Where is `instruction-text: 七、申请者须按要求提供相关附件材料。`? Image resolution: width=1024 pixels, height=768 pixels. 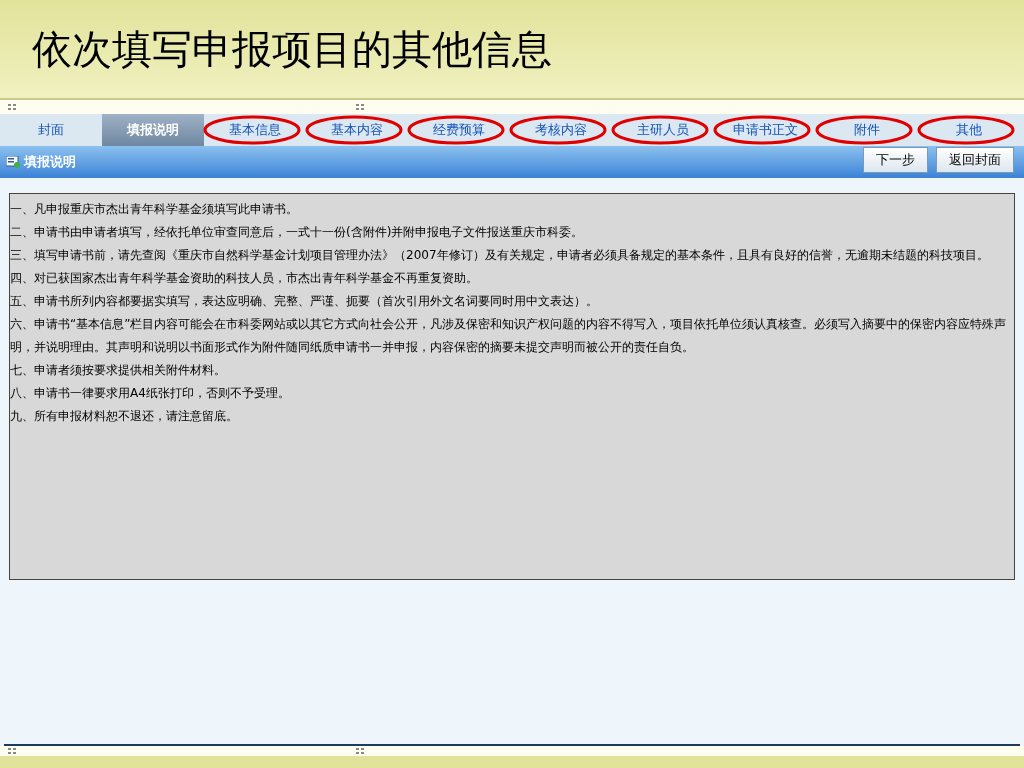
instruction-text: 七、申请者须按要求提供相关附件材料。 is located at coordinates (118, 370).